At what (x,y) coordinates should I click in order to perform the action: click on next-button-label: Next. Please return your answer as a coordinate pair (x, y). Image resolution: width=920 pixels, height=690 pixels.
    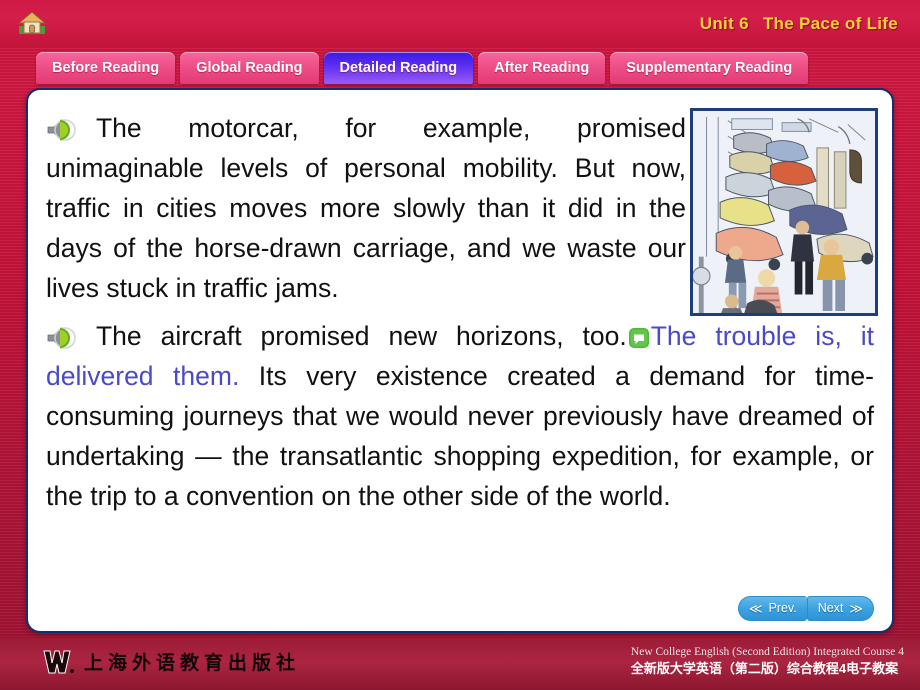
    Looking at the image, I should click on (830, 608).